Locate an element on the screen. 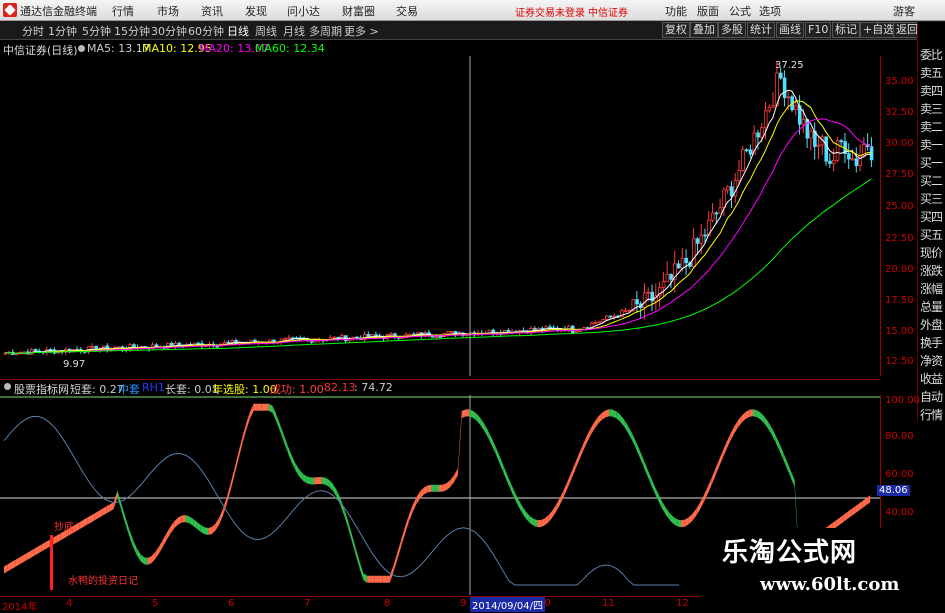 This screenshot has height=613, width=945. menu-market: 市场 is located at coordinates (168, 11).